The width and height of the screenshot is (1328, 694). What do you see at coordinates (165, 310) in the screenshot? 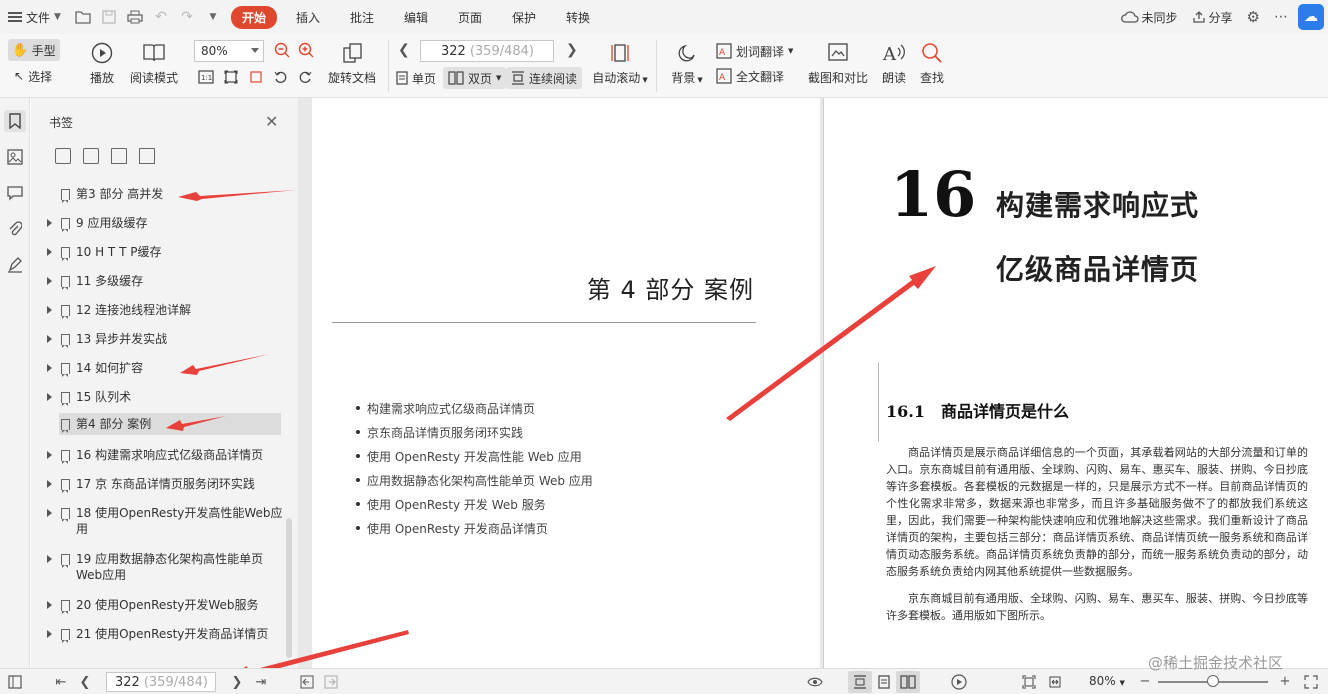
I see `bookmark-item: 12 连接池线程池详解` at bounding box center [165, 310].